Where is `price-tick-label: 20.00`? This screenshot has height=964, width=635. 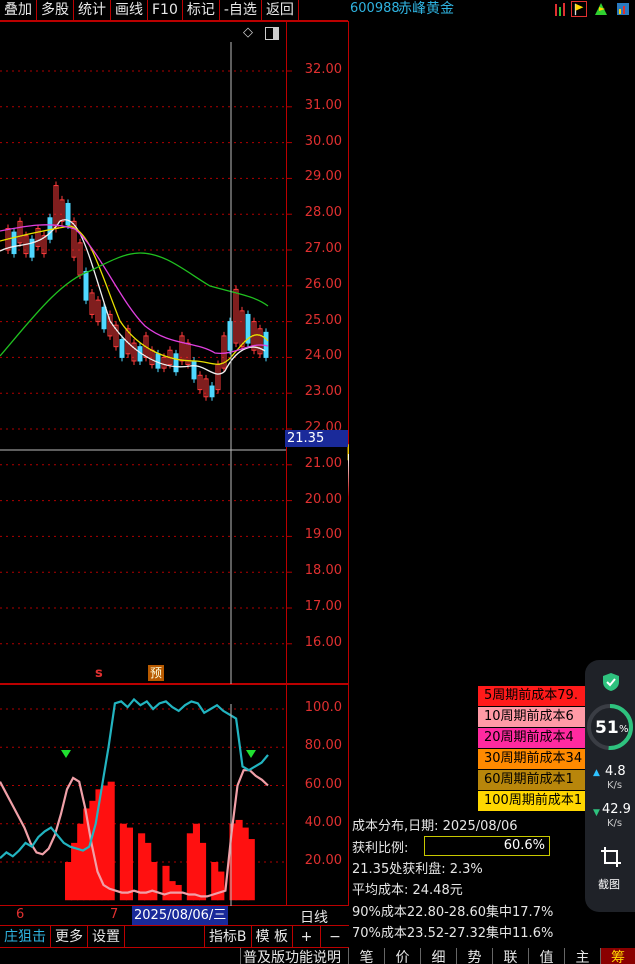
price-tick-label: 20.00 is located at coordinates (323, 499).